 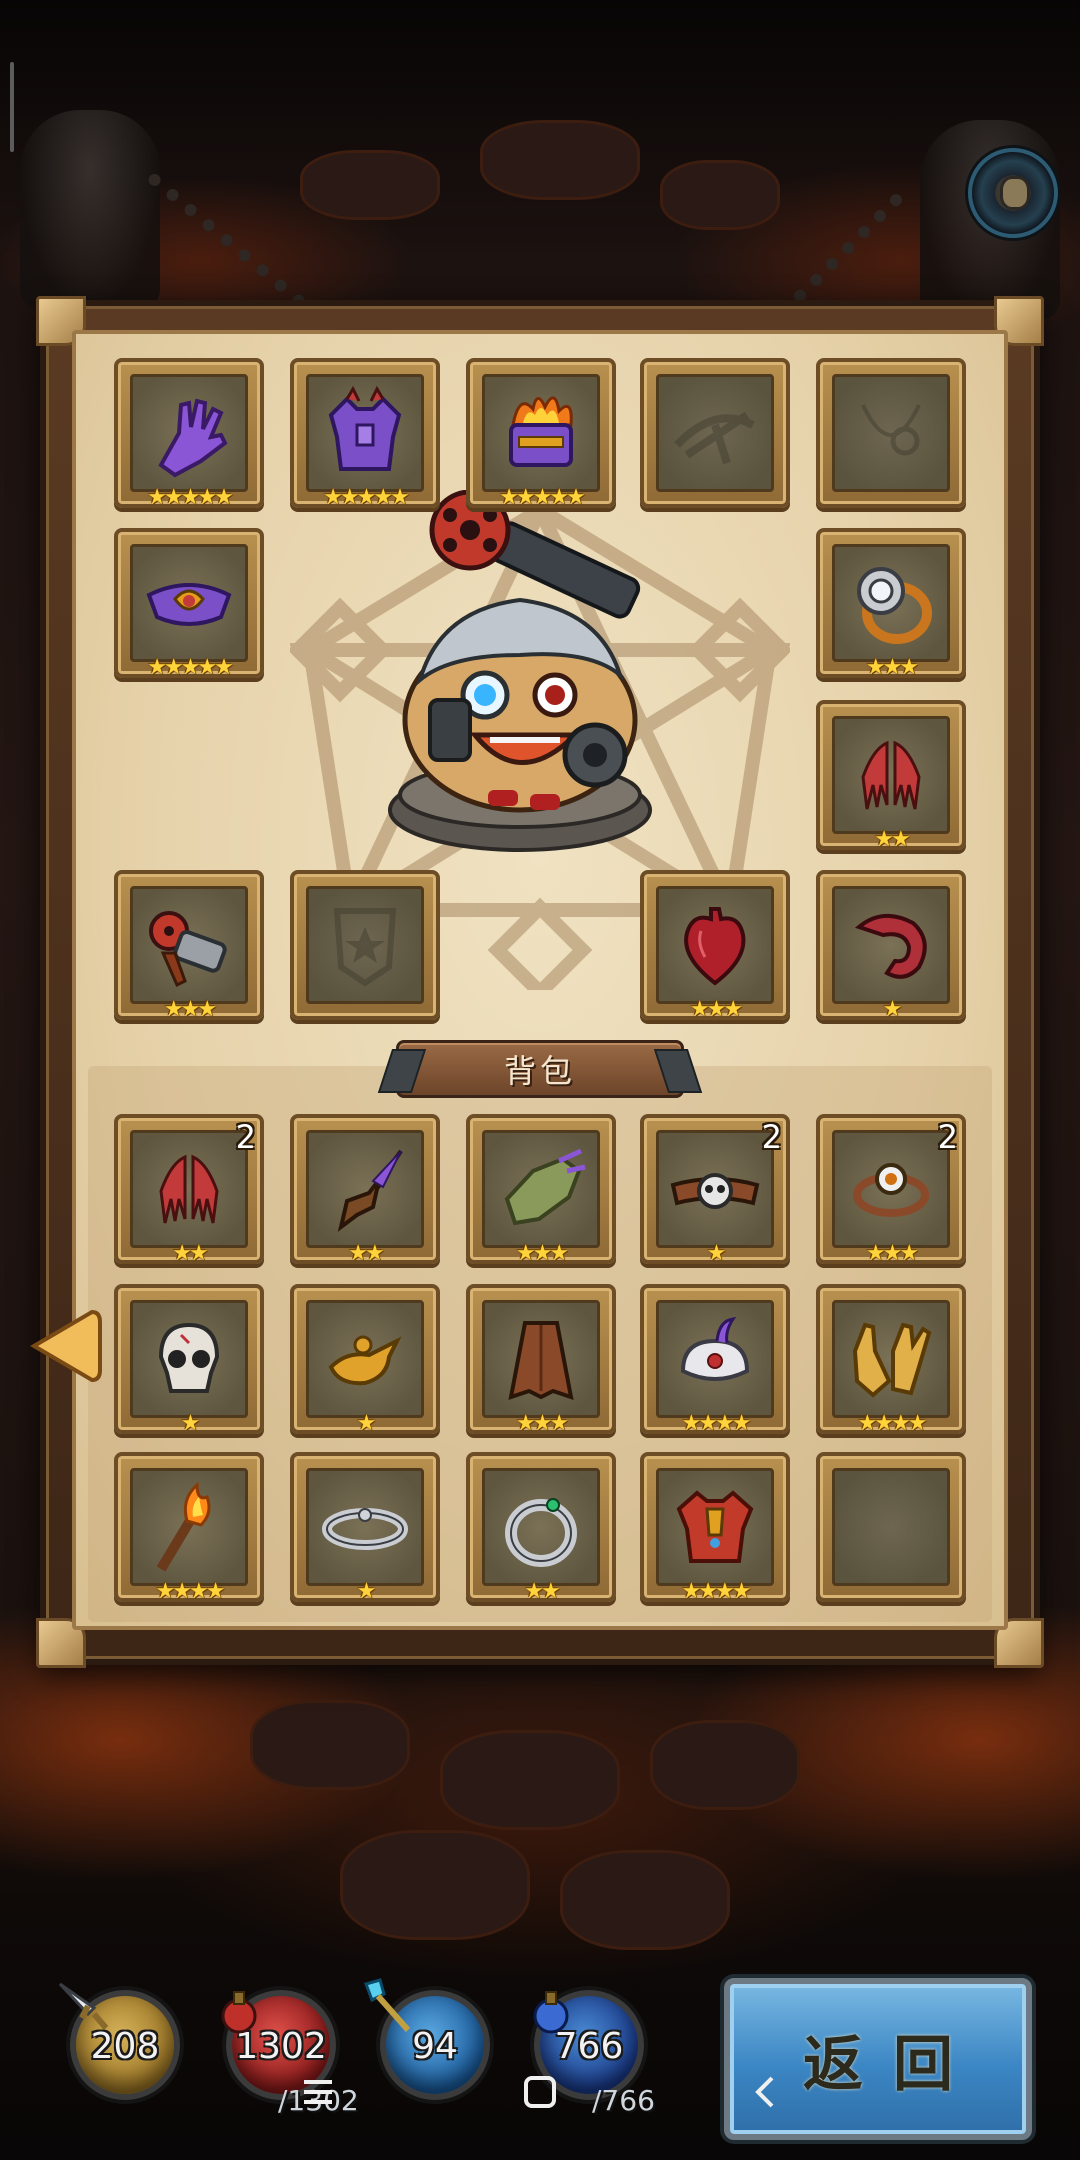 I want to click on backpack-slot: 2 ★★★, so click(x=891, y=1190).